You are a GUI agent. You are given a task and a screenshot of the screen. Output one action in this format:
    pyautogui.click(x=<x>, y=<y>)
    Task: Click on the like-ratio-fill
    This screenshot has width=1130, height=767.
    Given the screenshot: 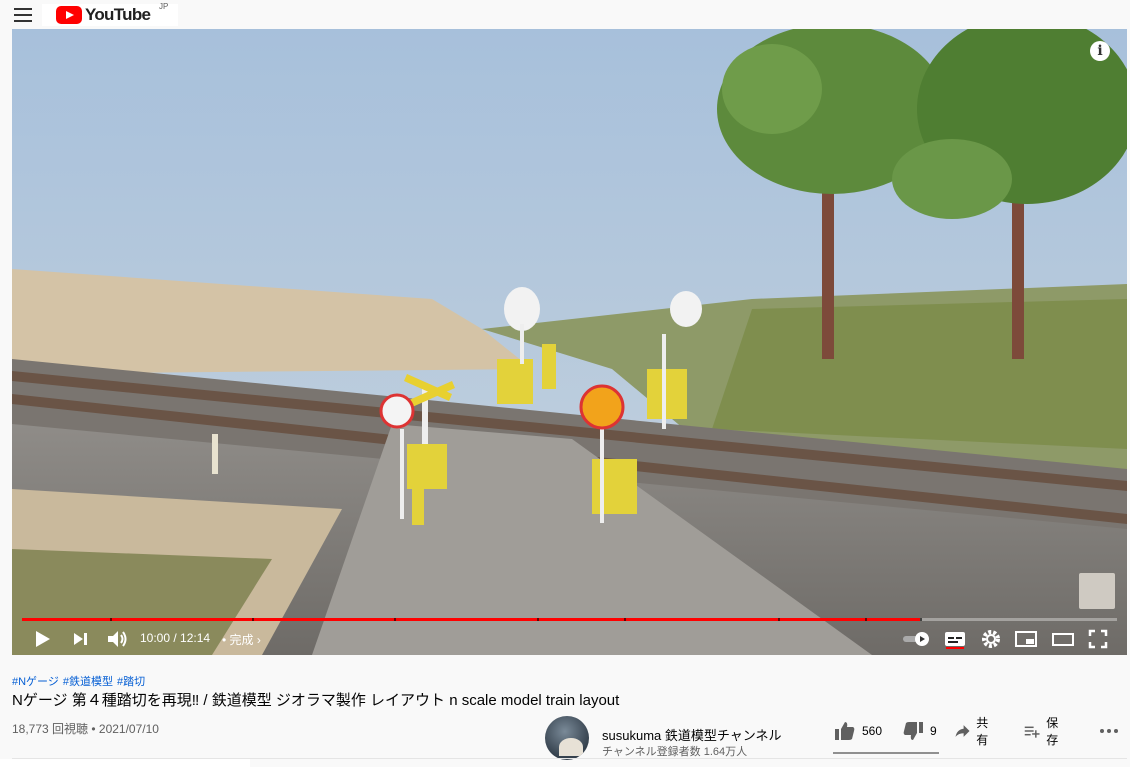 What is the action you would take?
    pyautogui.click(x=885, y=753)
    